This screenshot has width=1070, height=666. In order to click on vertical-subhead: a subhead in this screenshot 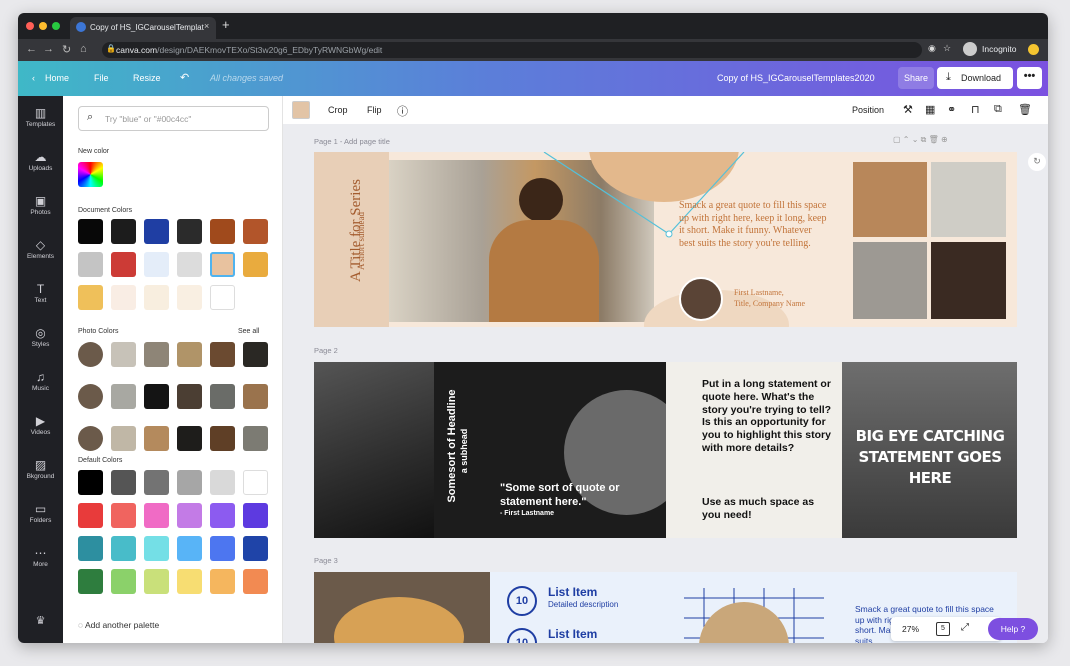, I will do `click(464, 451)`.